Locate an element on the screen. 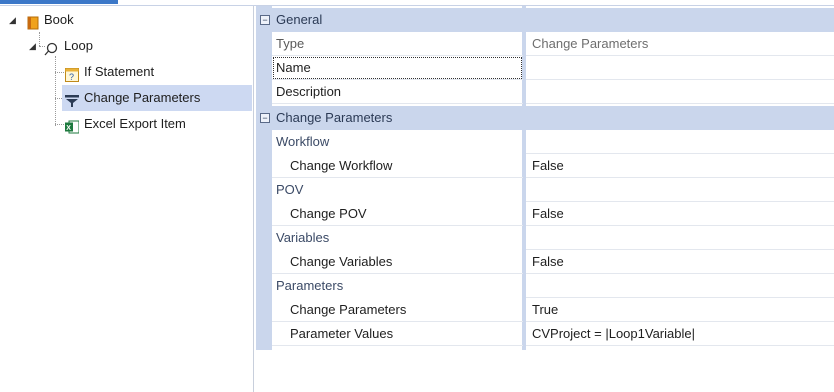  tree-node-label: Loop is located at coordinates (78, 45).